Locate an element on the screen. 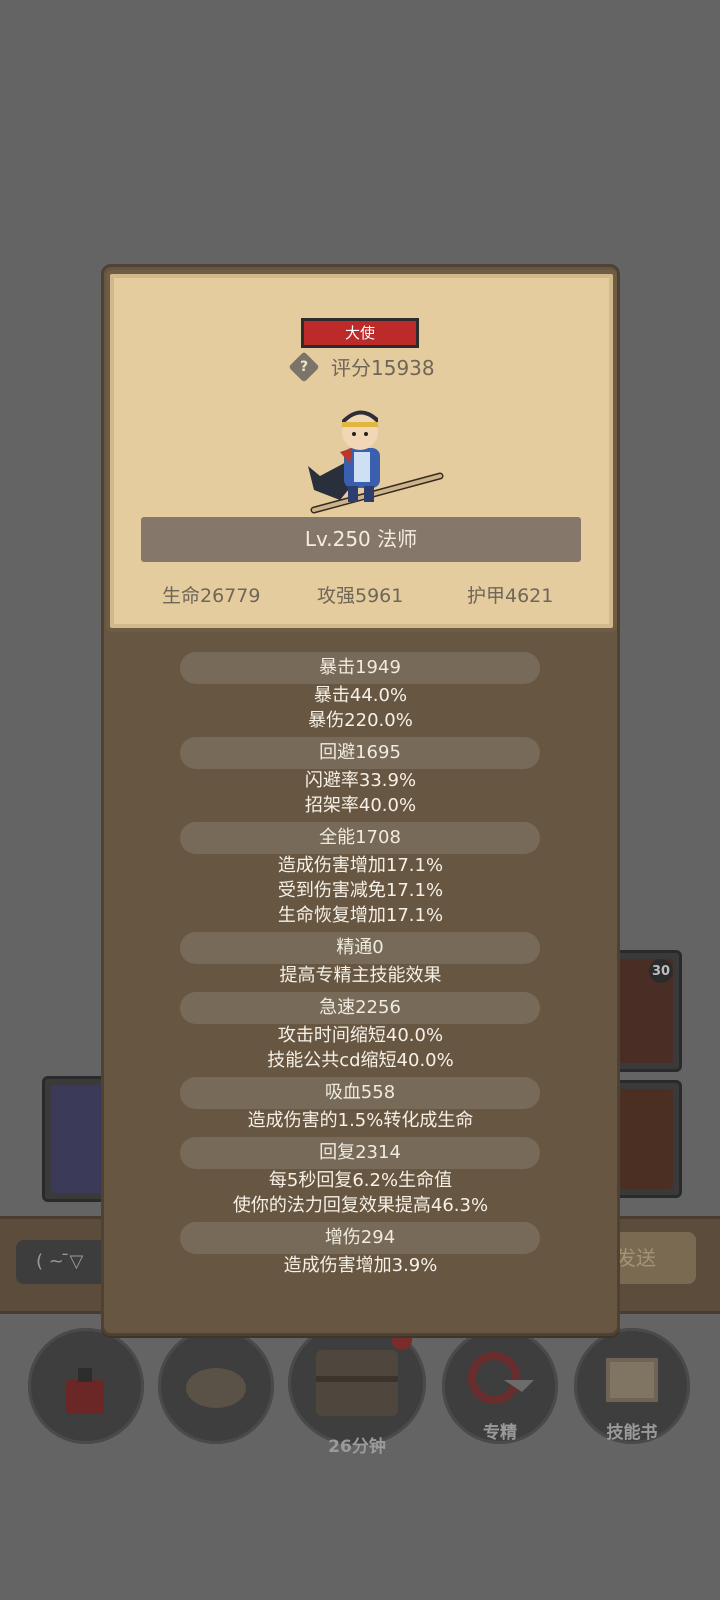  stat-line: 造成伤害的1.5%转化成生命 is located at coordinates (360, 1120).